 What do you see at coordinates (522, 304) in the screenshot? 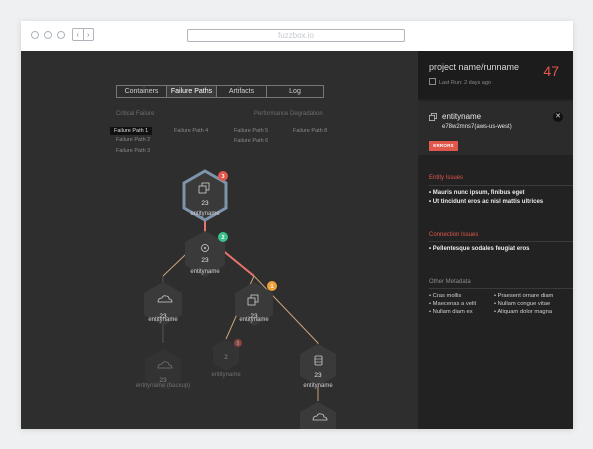
I see `metadata-item: • Nullam congue vitae` at bounding box center [522, 304].